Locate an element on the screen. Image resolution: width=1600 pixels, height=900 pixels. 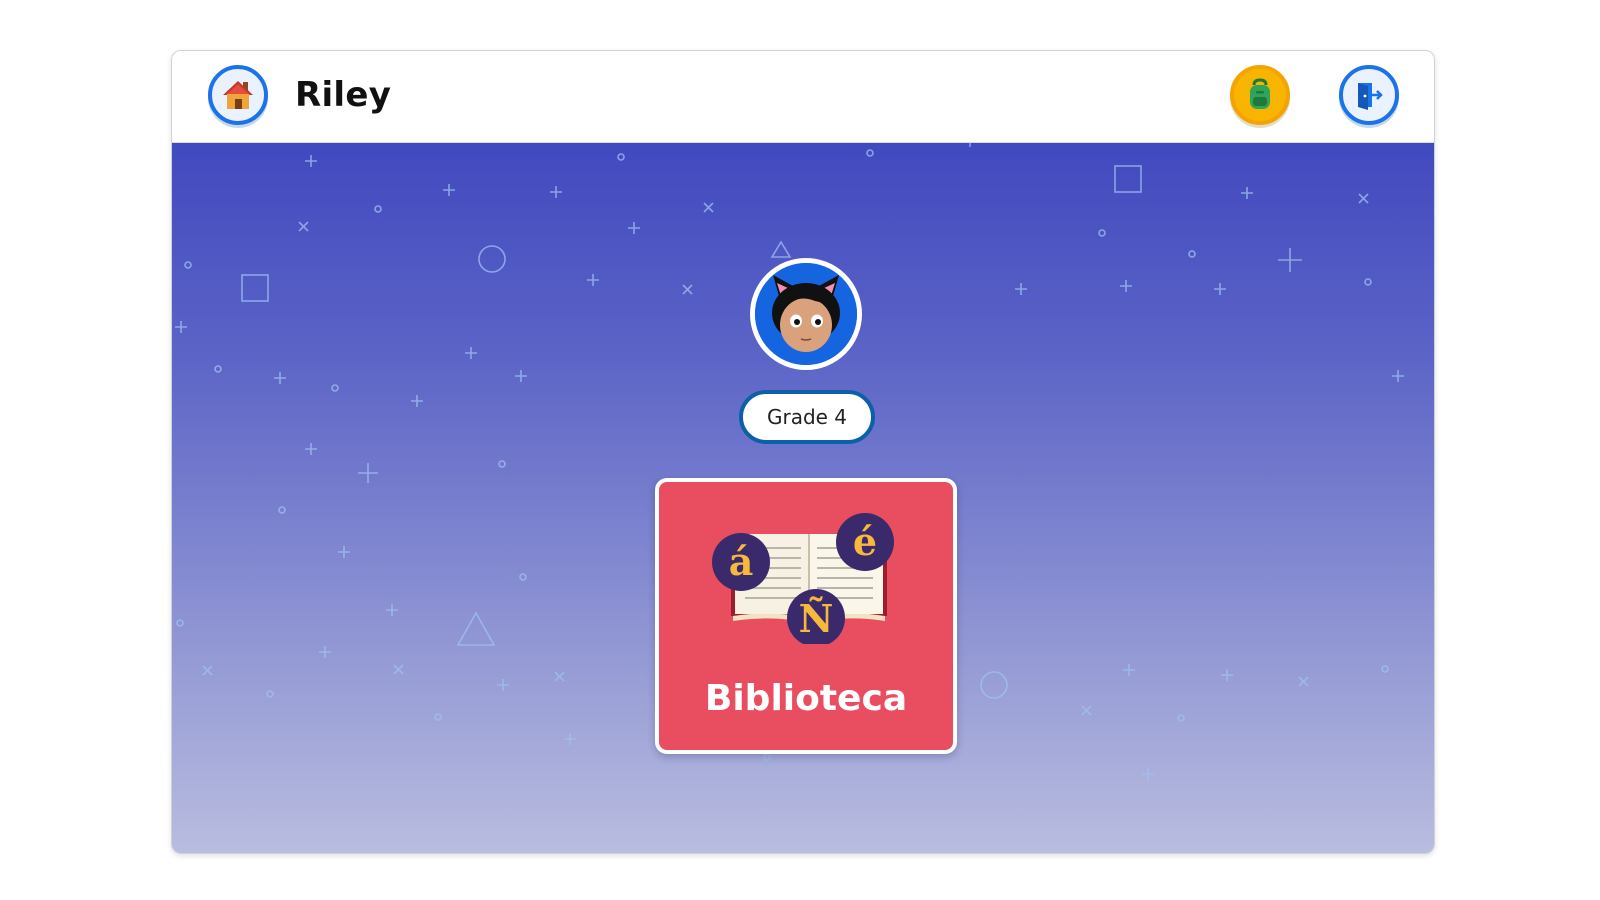
biblioteca-card: á é Ñ Biblioteca is located at coordinates (806, 616).